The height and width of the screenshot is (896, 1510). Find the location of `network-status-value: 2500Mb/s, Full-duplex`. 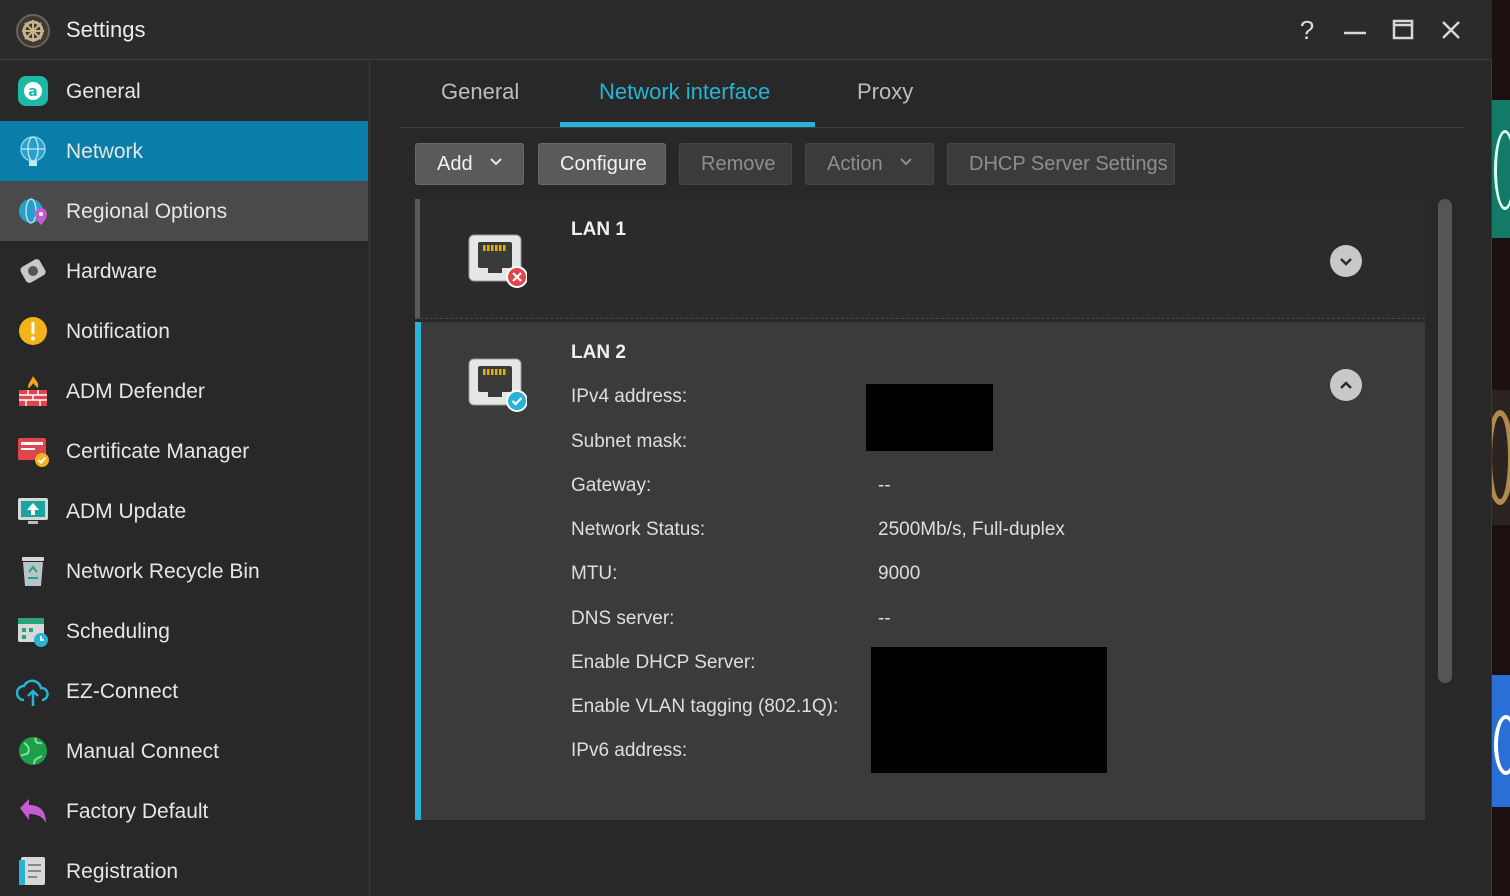

network-status-value: 2500Mb/s, Full-duplex is located at coordinates (971, 529).